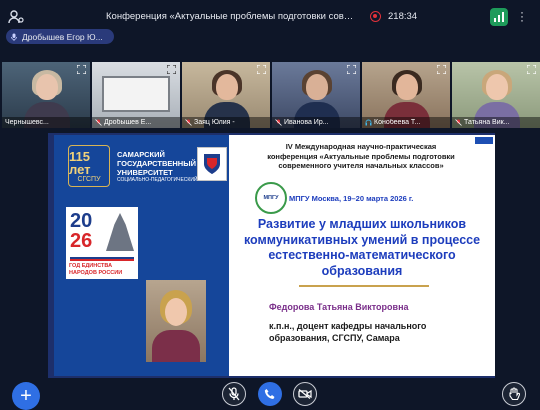  I want to click on speaker-photo, so click(176, 321).